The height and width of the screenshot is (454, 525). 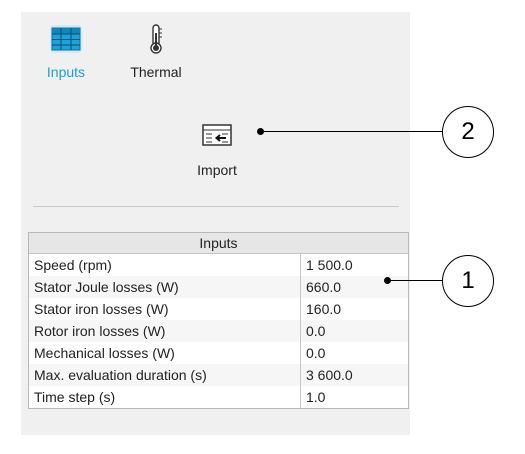 I want to click on callout-2-marker: 2, so click(x=468, y=132).